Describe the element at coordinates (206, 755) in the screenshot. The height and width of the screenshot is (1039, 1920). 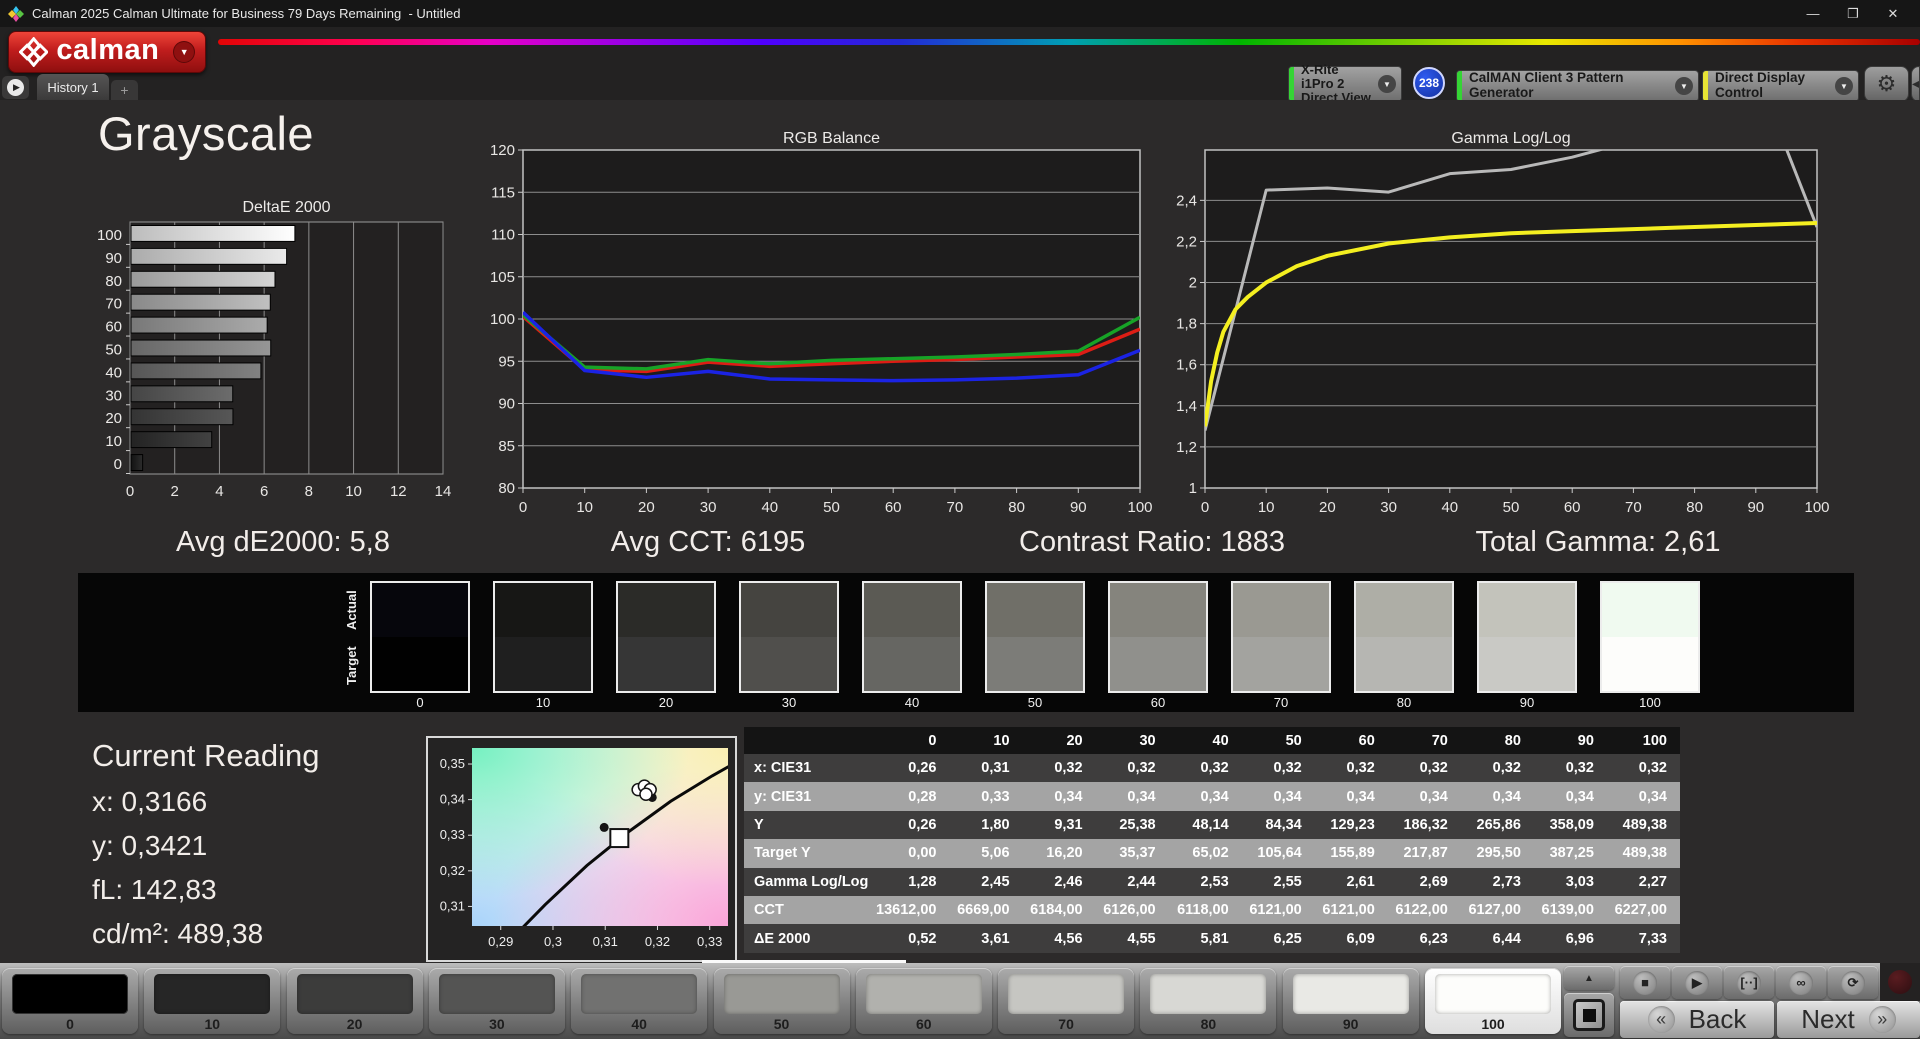
I see `current-reading-title: Current Reading` at that location.